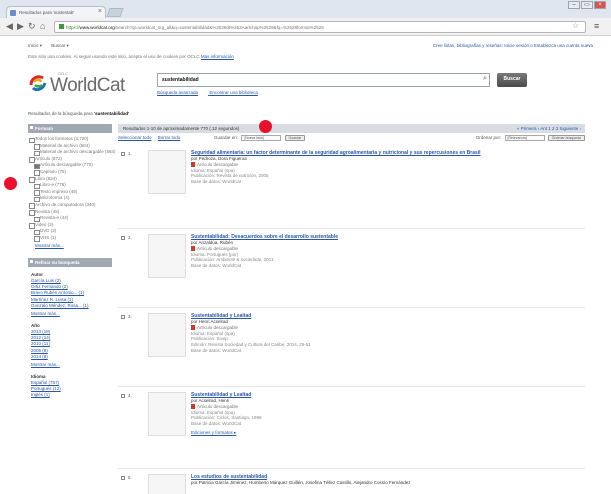 The height and width of the screenshot is (494, 611). I want to click on refine-group-link: Inglés (1), so click(70, 395).